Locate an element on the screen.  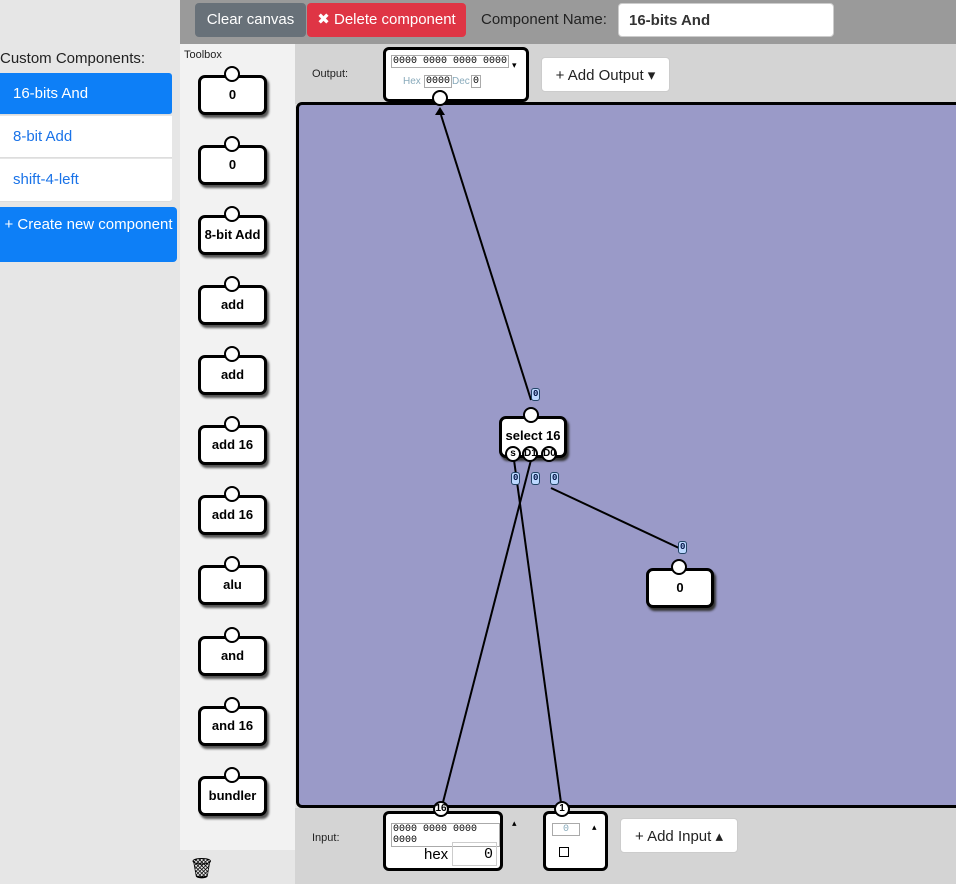
input-hex-field: 0 is located at coordinates (474, 854).